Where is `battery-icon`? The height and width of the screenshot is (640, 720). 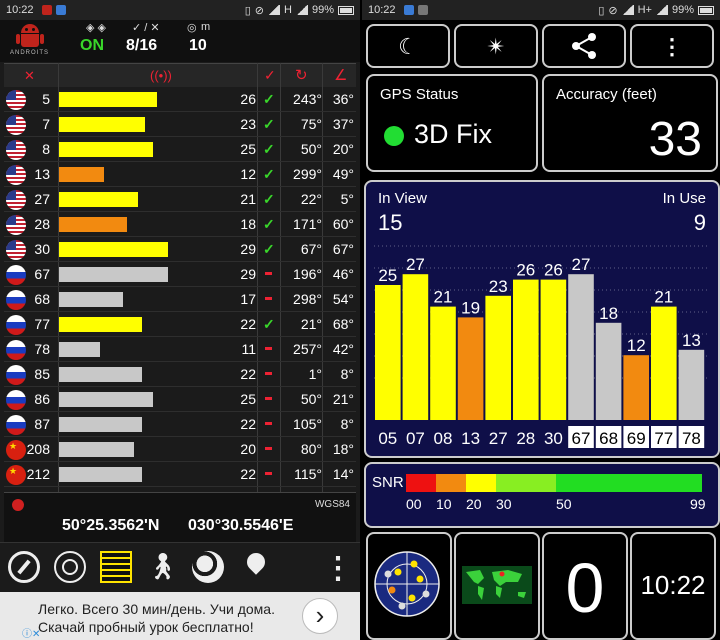
battery-icon is located at coordinates (706, 10).